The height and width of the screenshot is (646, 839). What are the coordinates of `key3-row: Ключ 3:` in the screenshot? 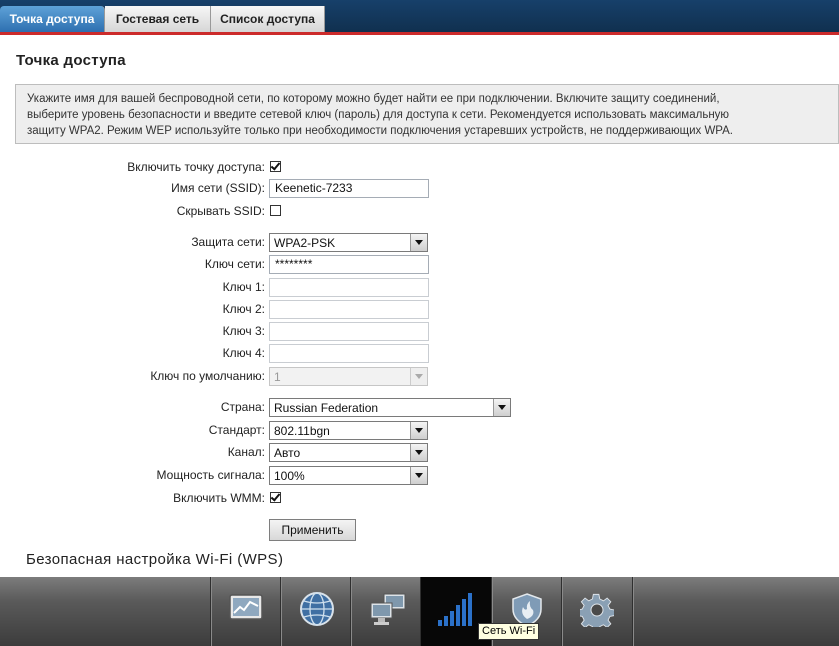 It's located at (419, 332).